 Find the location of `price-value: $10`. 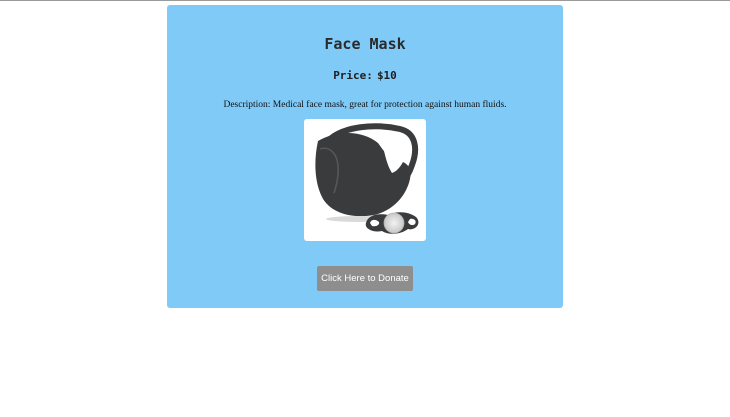

price-value: $10 is located at coordinates (386, 75).